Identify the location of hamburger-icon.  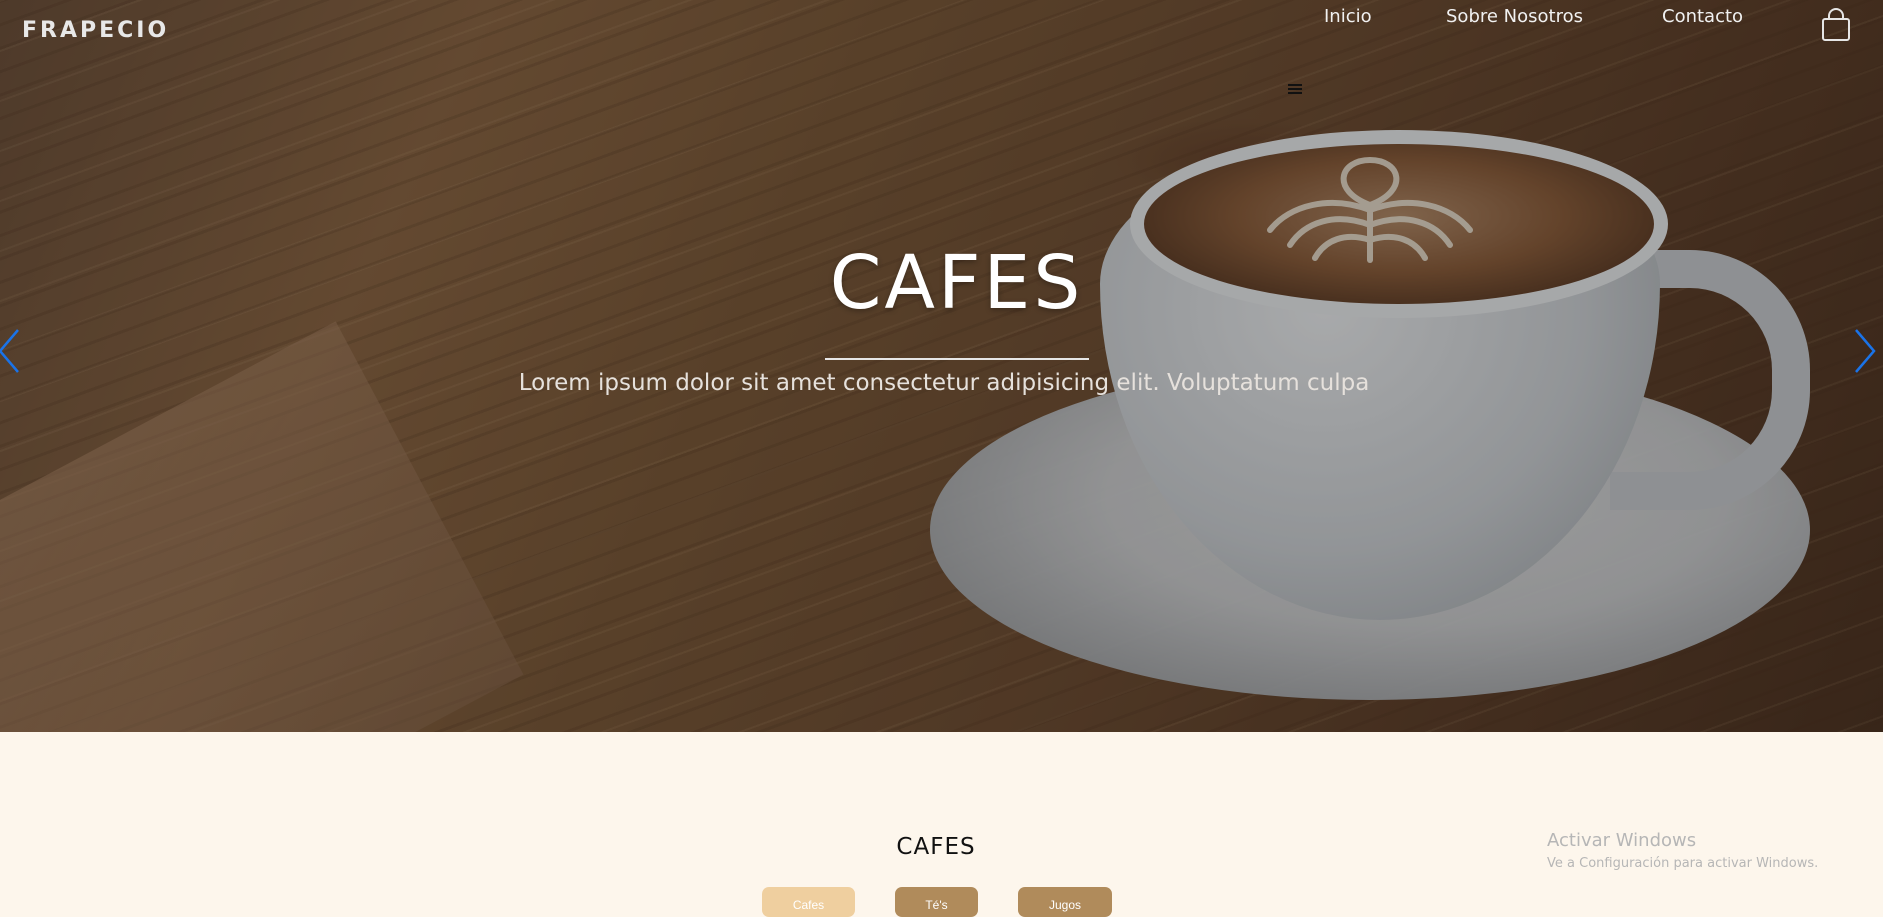
(1295, 89).